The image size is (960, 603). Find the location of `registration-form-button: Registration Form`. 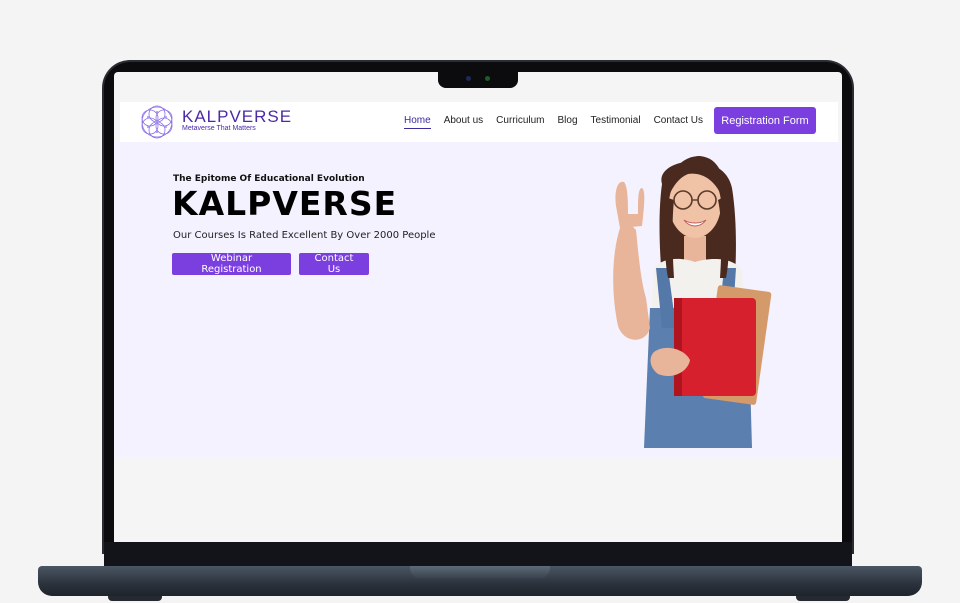

registration-form-button: Registration Form is located at coordinates (765, 120).